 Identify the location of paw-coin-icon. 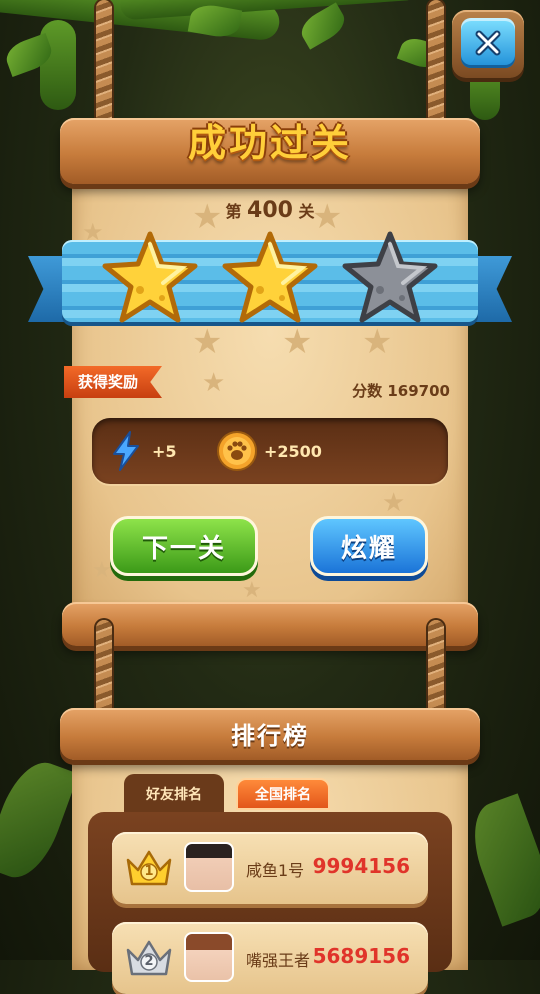
(237, 451).